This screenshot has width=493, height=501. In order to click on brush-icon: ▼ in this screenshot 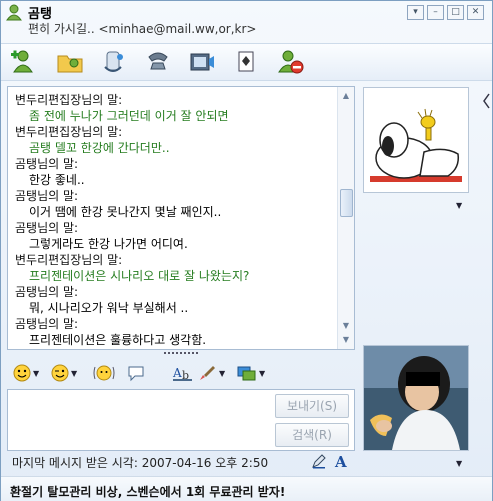, I will do `click(211, 373)`.